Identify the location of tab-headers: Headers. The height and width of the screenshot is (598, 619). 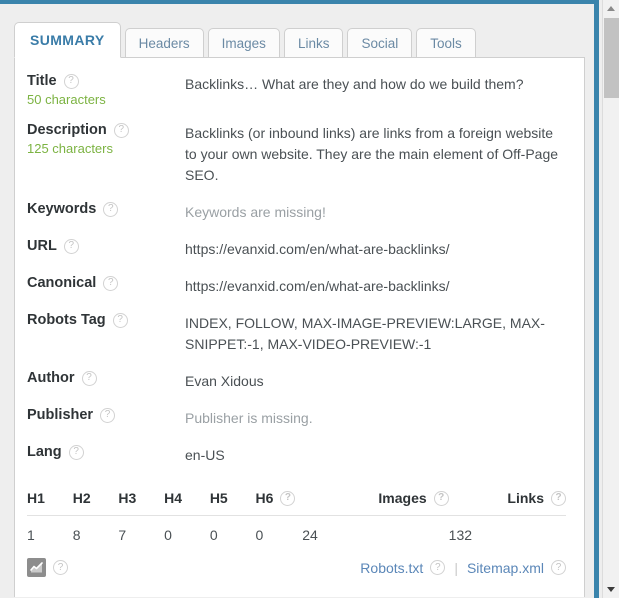
(164, 43).